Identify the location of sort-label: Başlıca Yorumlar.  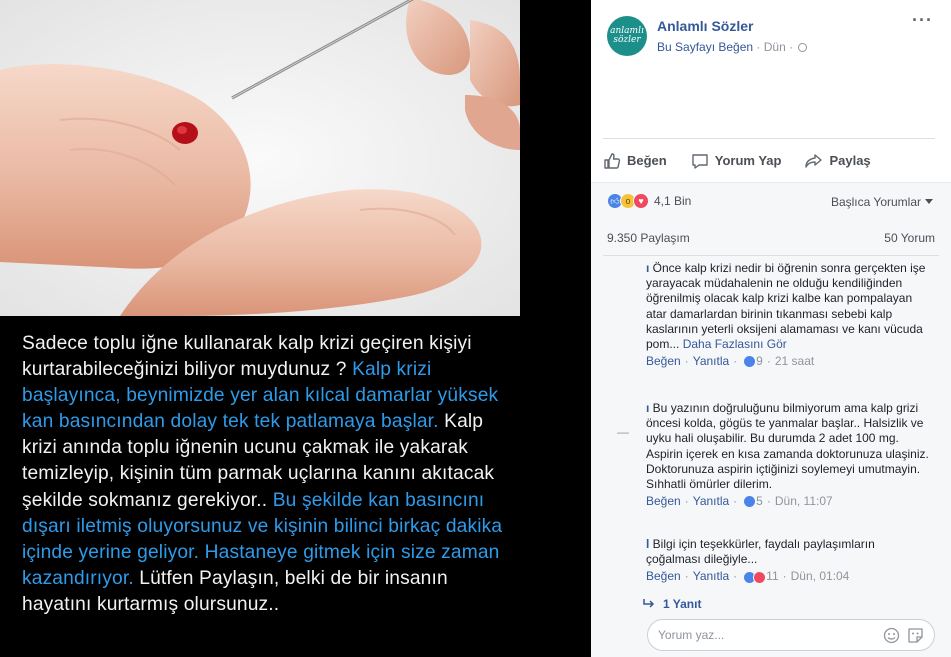
(875, 202).